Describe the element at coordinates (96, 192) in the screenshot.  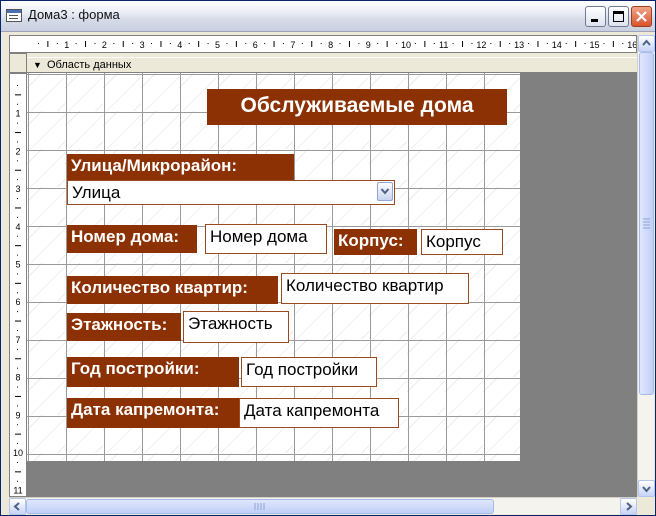
I see `street-combobox-value: Улица` at that location.